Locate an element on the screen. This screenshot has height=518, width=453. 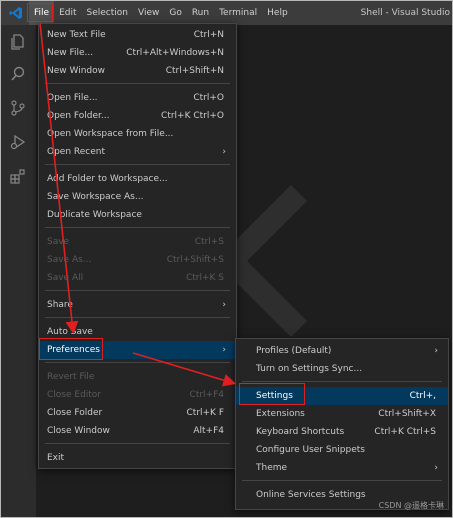
menu-item-duplicate-workspace: Duplicate Workspace is located at coordinates (137, 215).